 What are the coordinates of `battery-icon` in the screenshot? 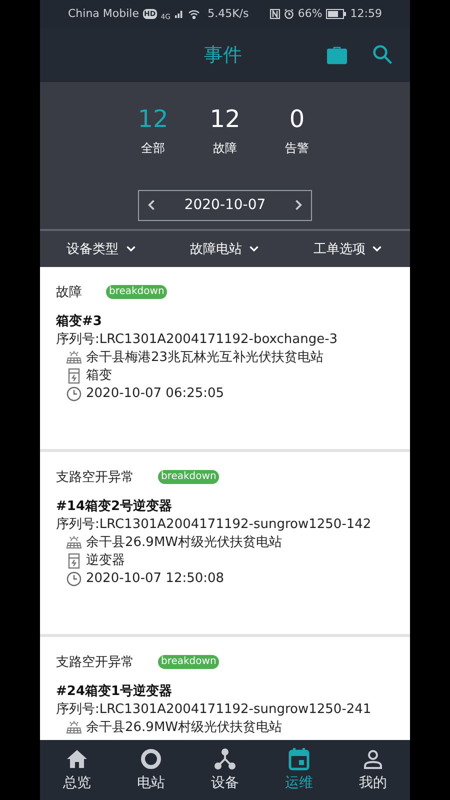 It's located at (336, 13).